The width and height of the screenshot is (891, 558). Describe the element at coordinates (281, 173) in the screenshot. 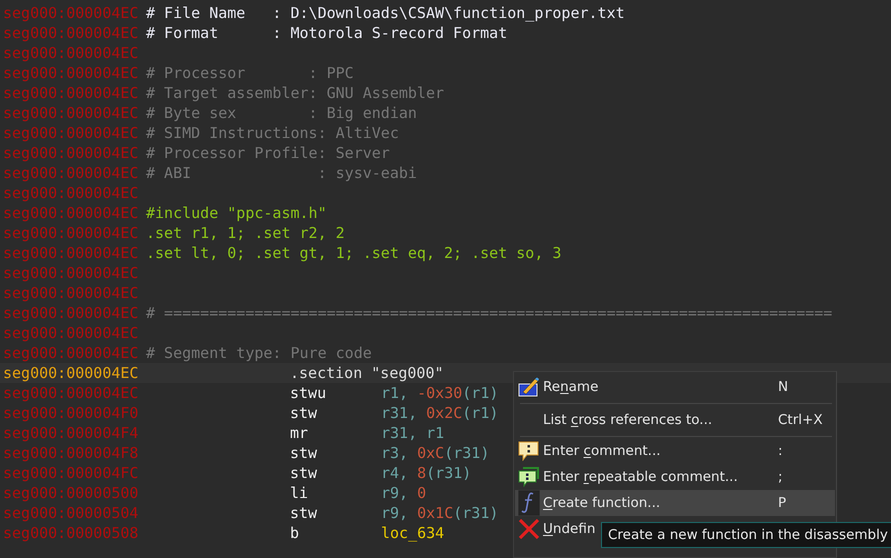

I see `comment-line: # ABI : sysv-eabi` at that location.